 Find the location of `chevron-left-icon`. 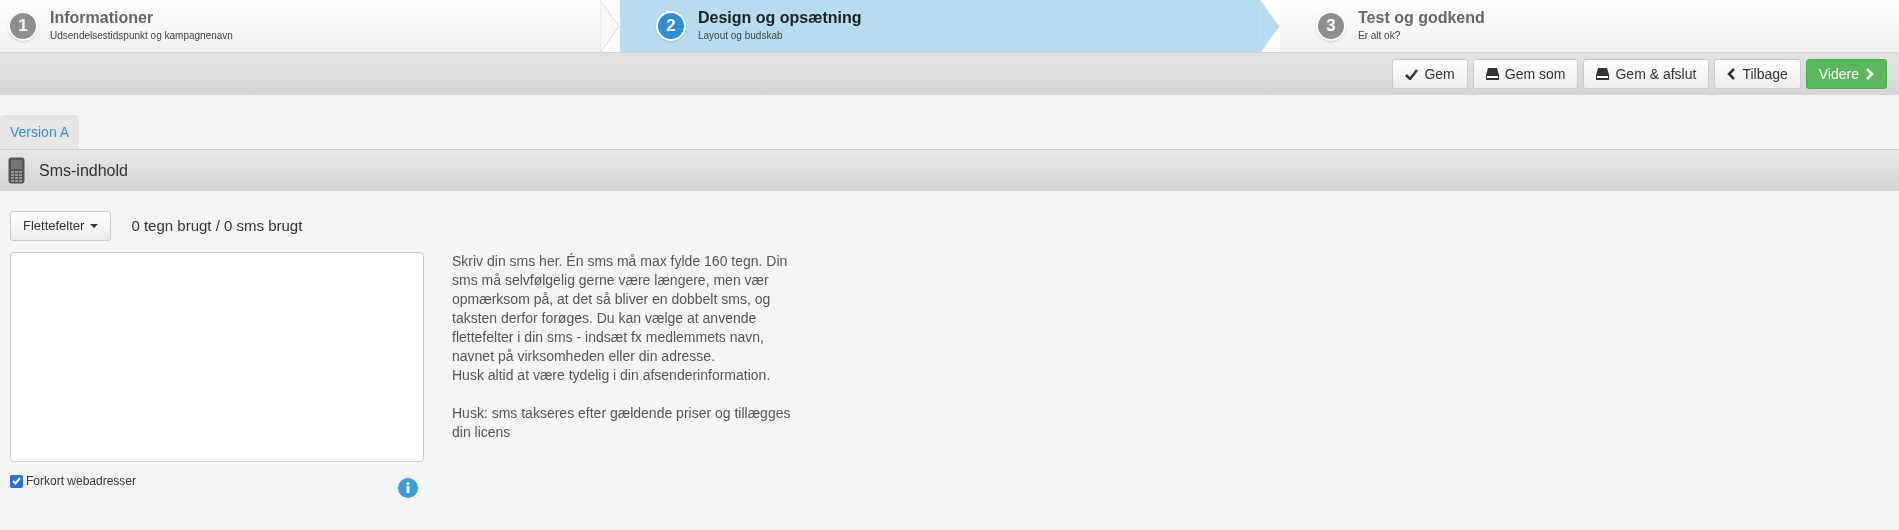

chevron-left-icon is located at coordinates (1732, 74).